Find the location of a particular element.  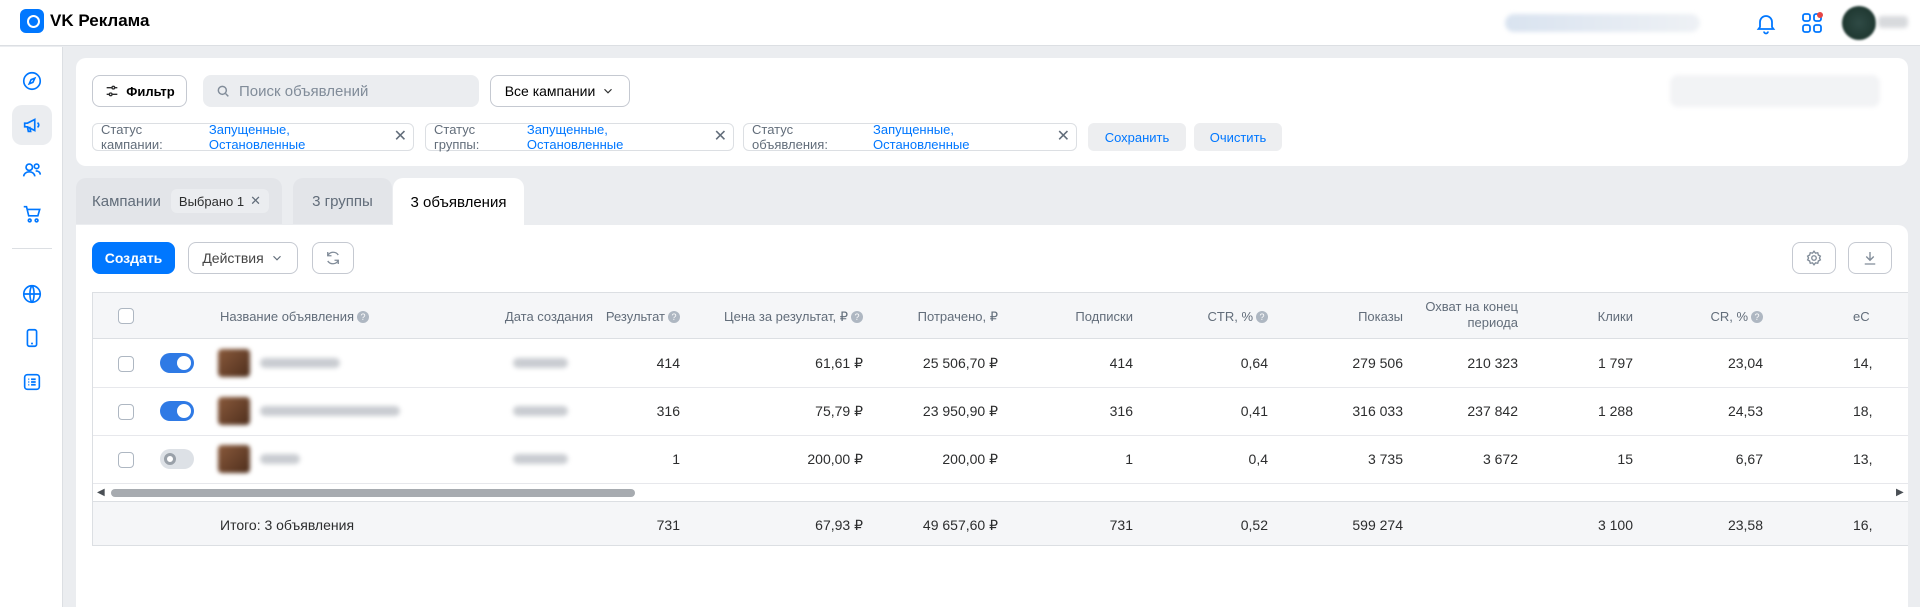

tab-campaigns: Кампании Выбрано 1 ✕ is located at coordinates (179, 201).